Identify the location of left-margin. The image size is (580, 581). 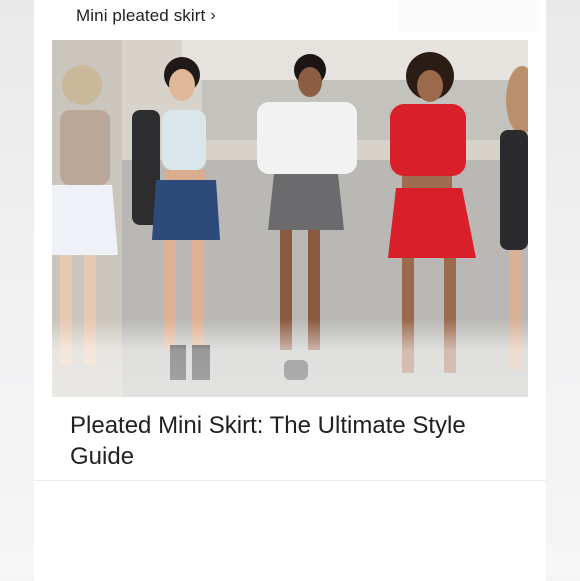
(17, 290).